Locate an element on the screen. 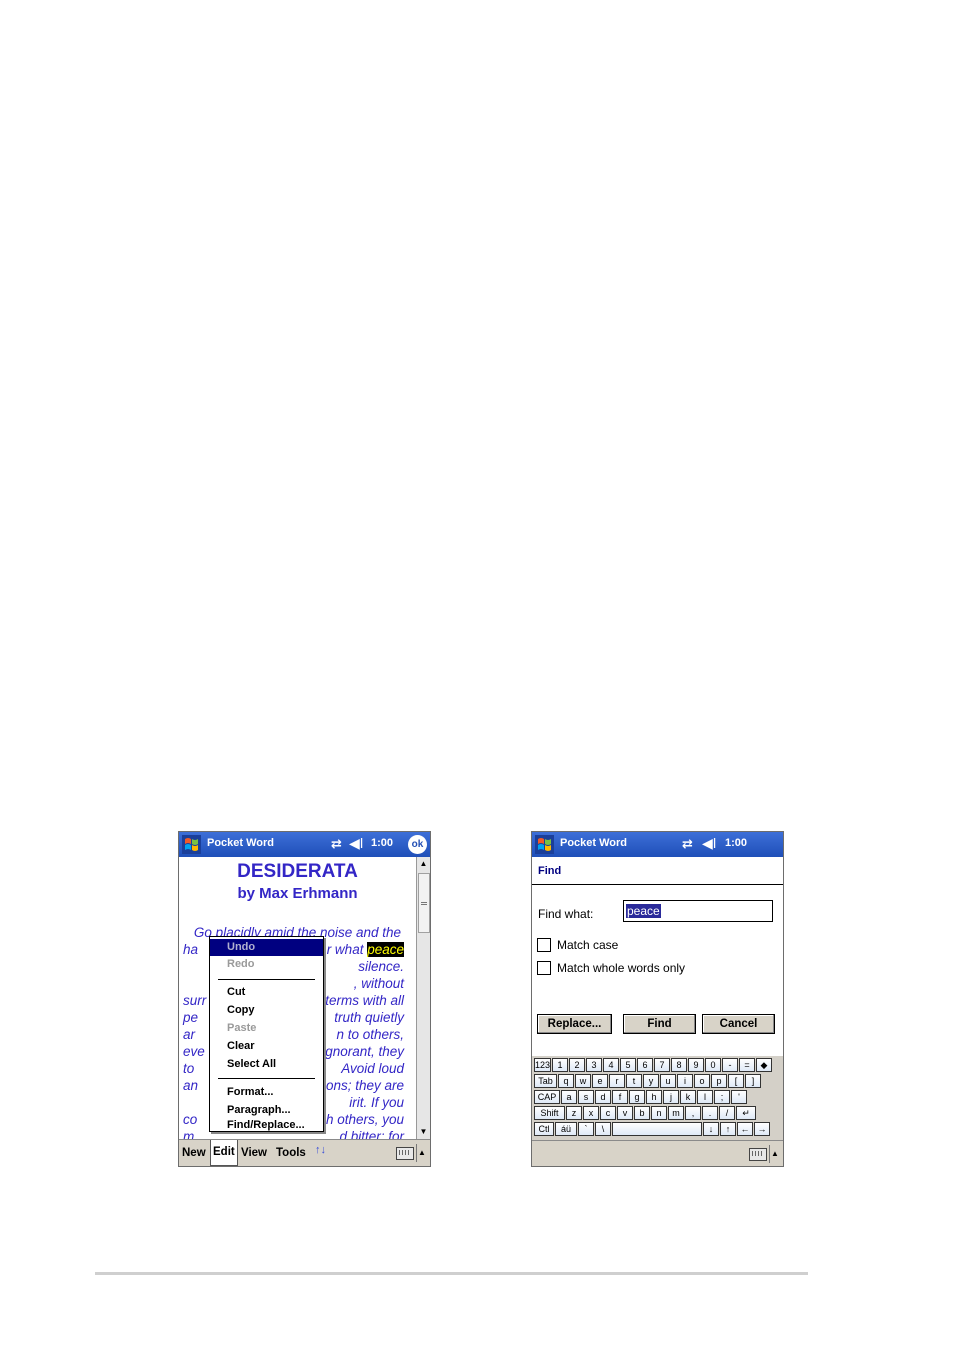  cancel-button: Cancel is located at coordinates (738, 1024).